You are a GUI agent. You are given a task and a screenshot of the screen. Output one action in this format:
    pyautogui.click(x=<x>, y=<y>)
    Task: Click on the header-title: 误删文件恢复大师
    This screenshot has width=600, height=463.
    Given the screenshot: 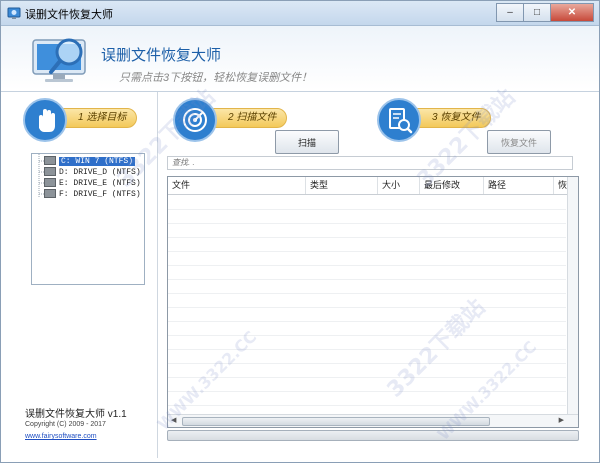 What is the action you would take?
    pyautogui.click(x=161, y=55)
    